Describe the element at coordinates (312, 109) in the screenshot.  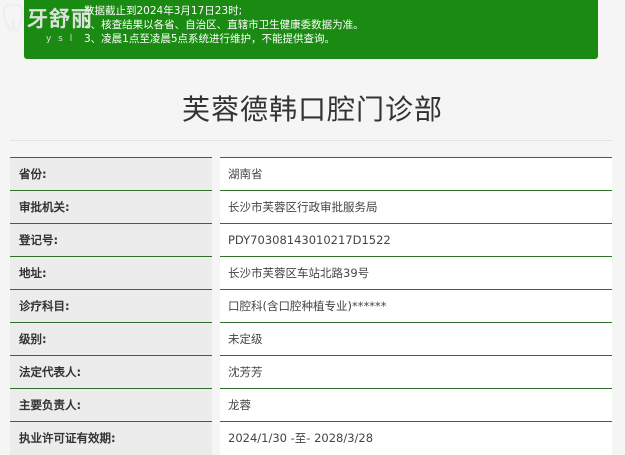
I see `page-title: 芙蓉德韩口腔门诊部` at that location.